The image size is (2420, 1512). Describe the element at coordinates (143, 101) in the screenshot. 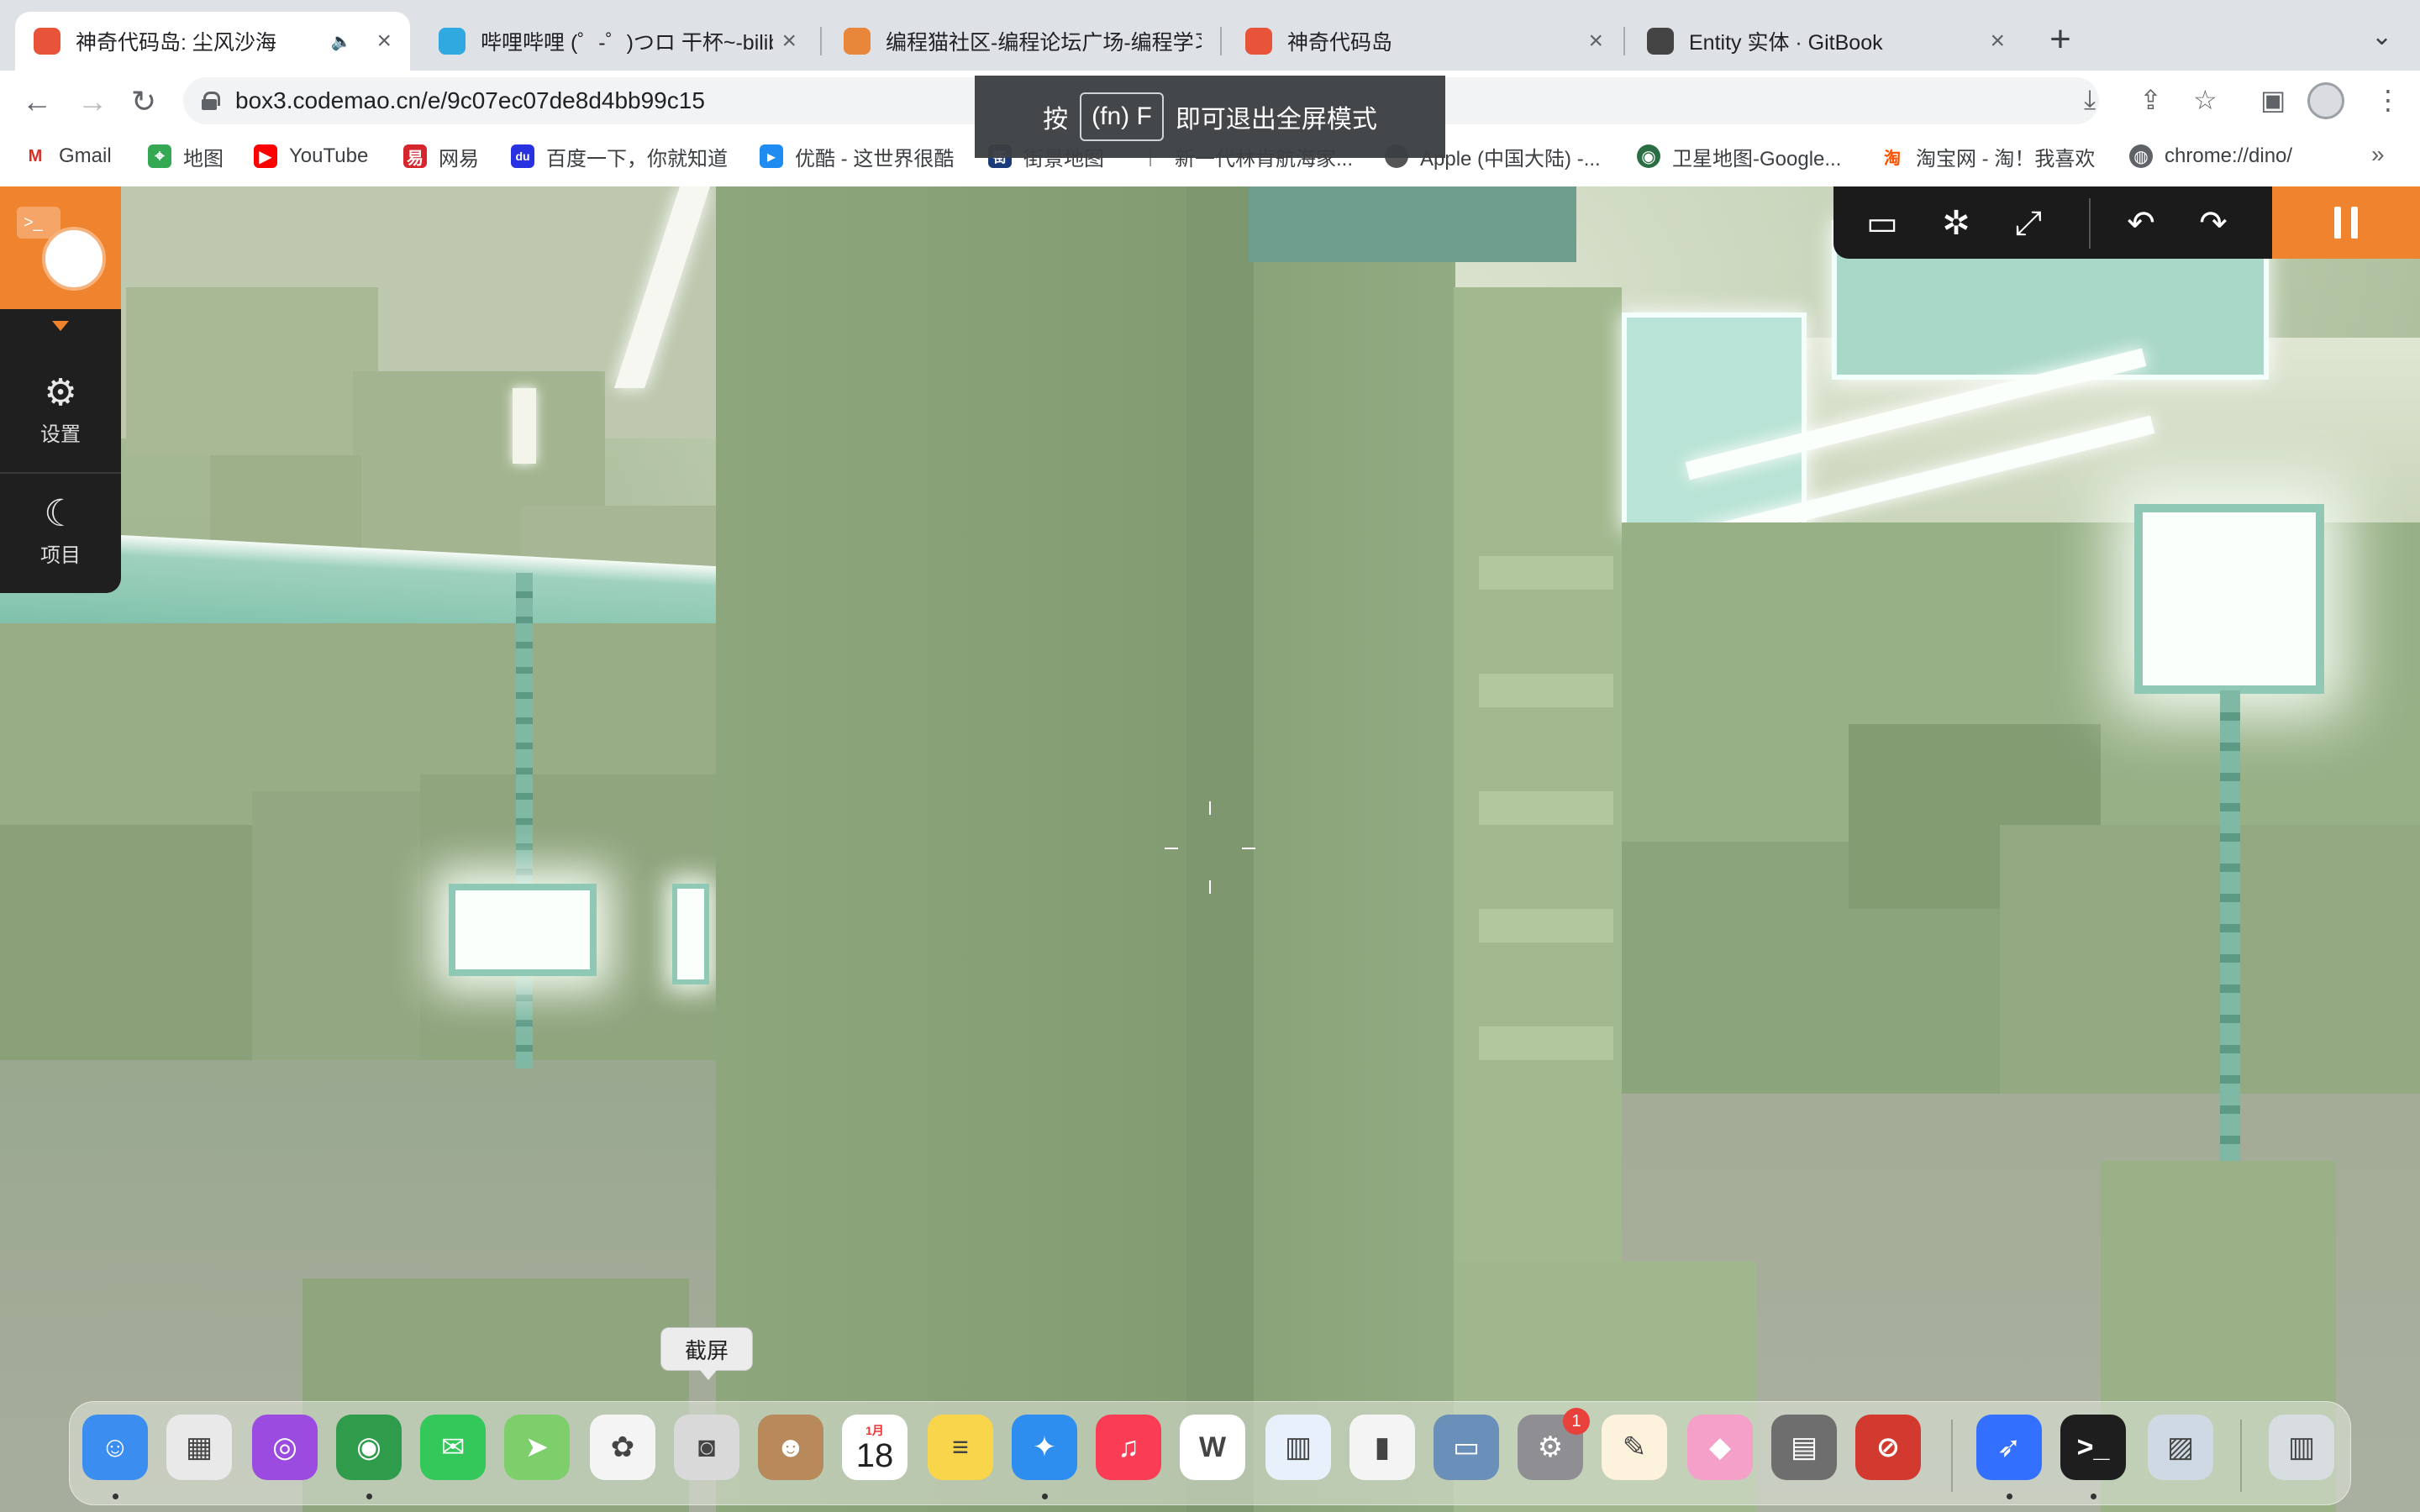

I see `reload-icon: ↻` at that location.